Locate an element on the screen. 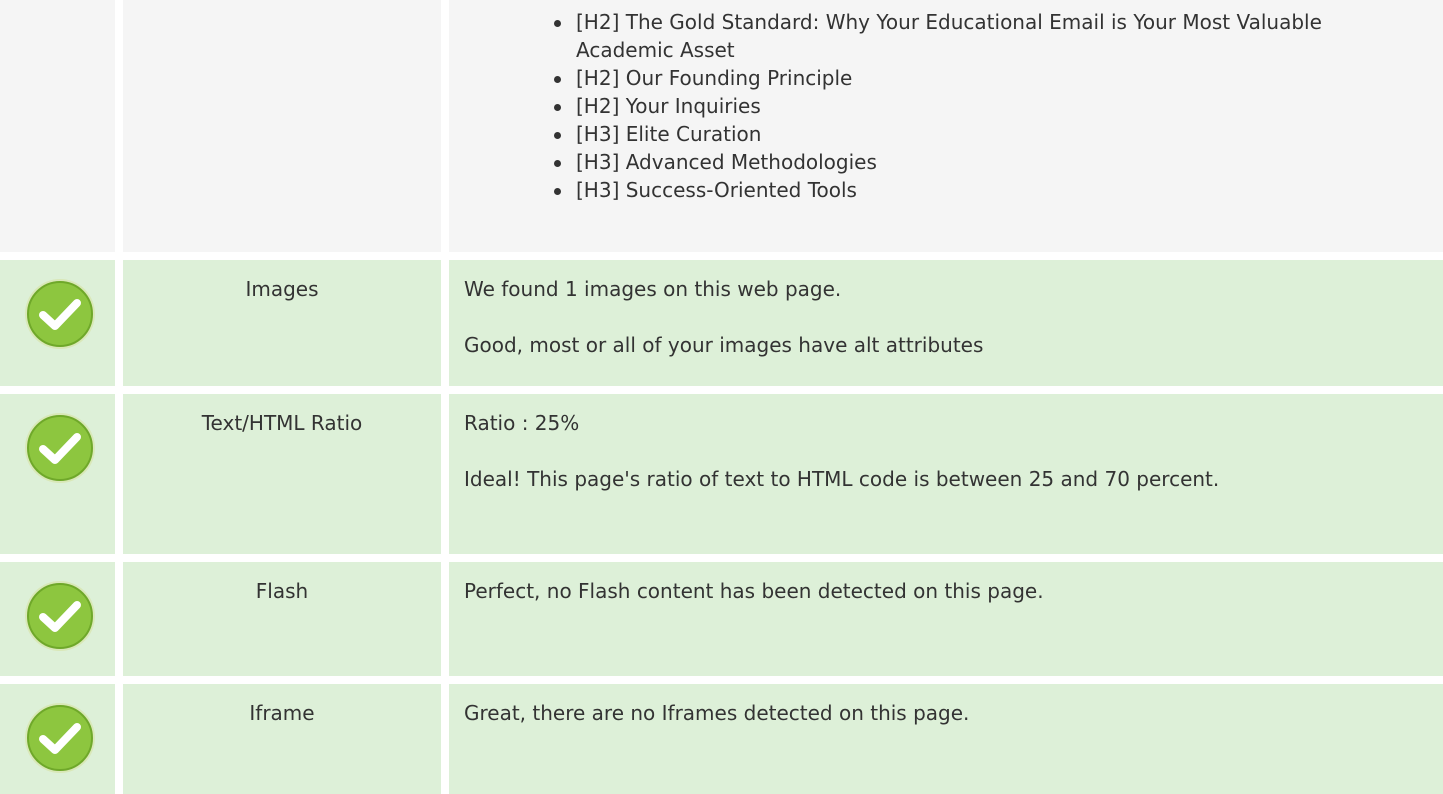  heading-item: [H2] Our Founding Principle is located at coordinates (933, 78).